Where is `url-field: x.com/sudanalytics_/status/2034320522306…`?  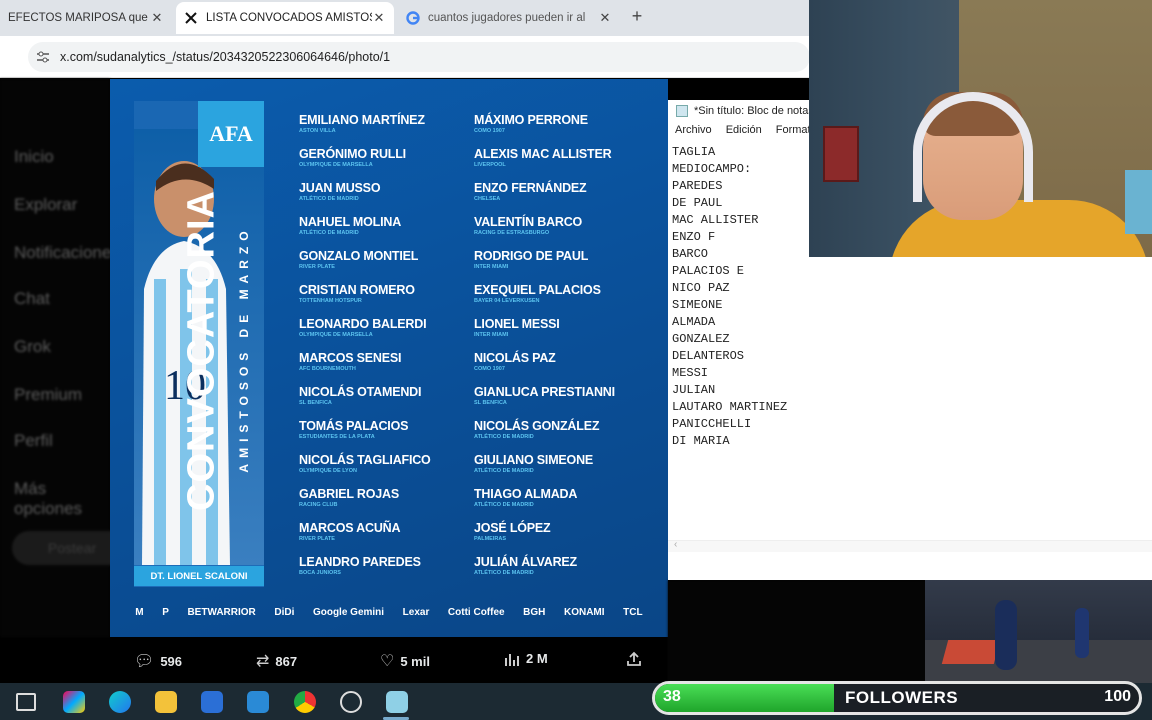
url-field: x.com/sudanalytics_/status/2034320522306… is located at coordinates (419, 57).